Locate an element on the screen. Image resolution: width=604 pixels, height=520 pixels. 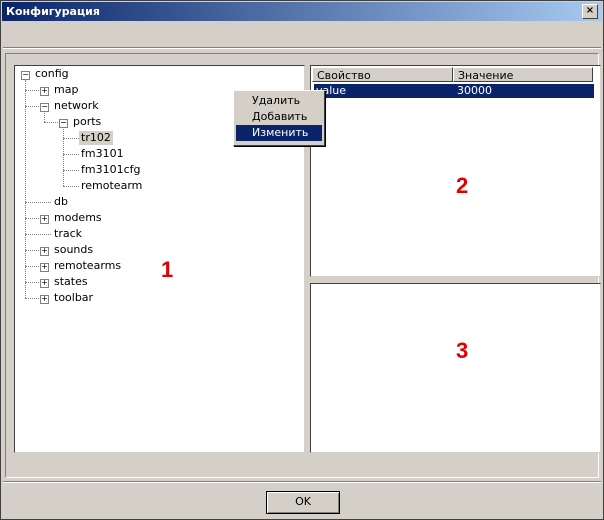
window-title: Конфигурация is located at coordinates (53, 11).